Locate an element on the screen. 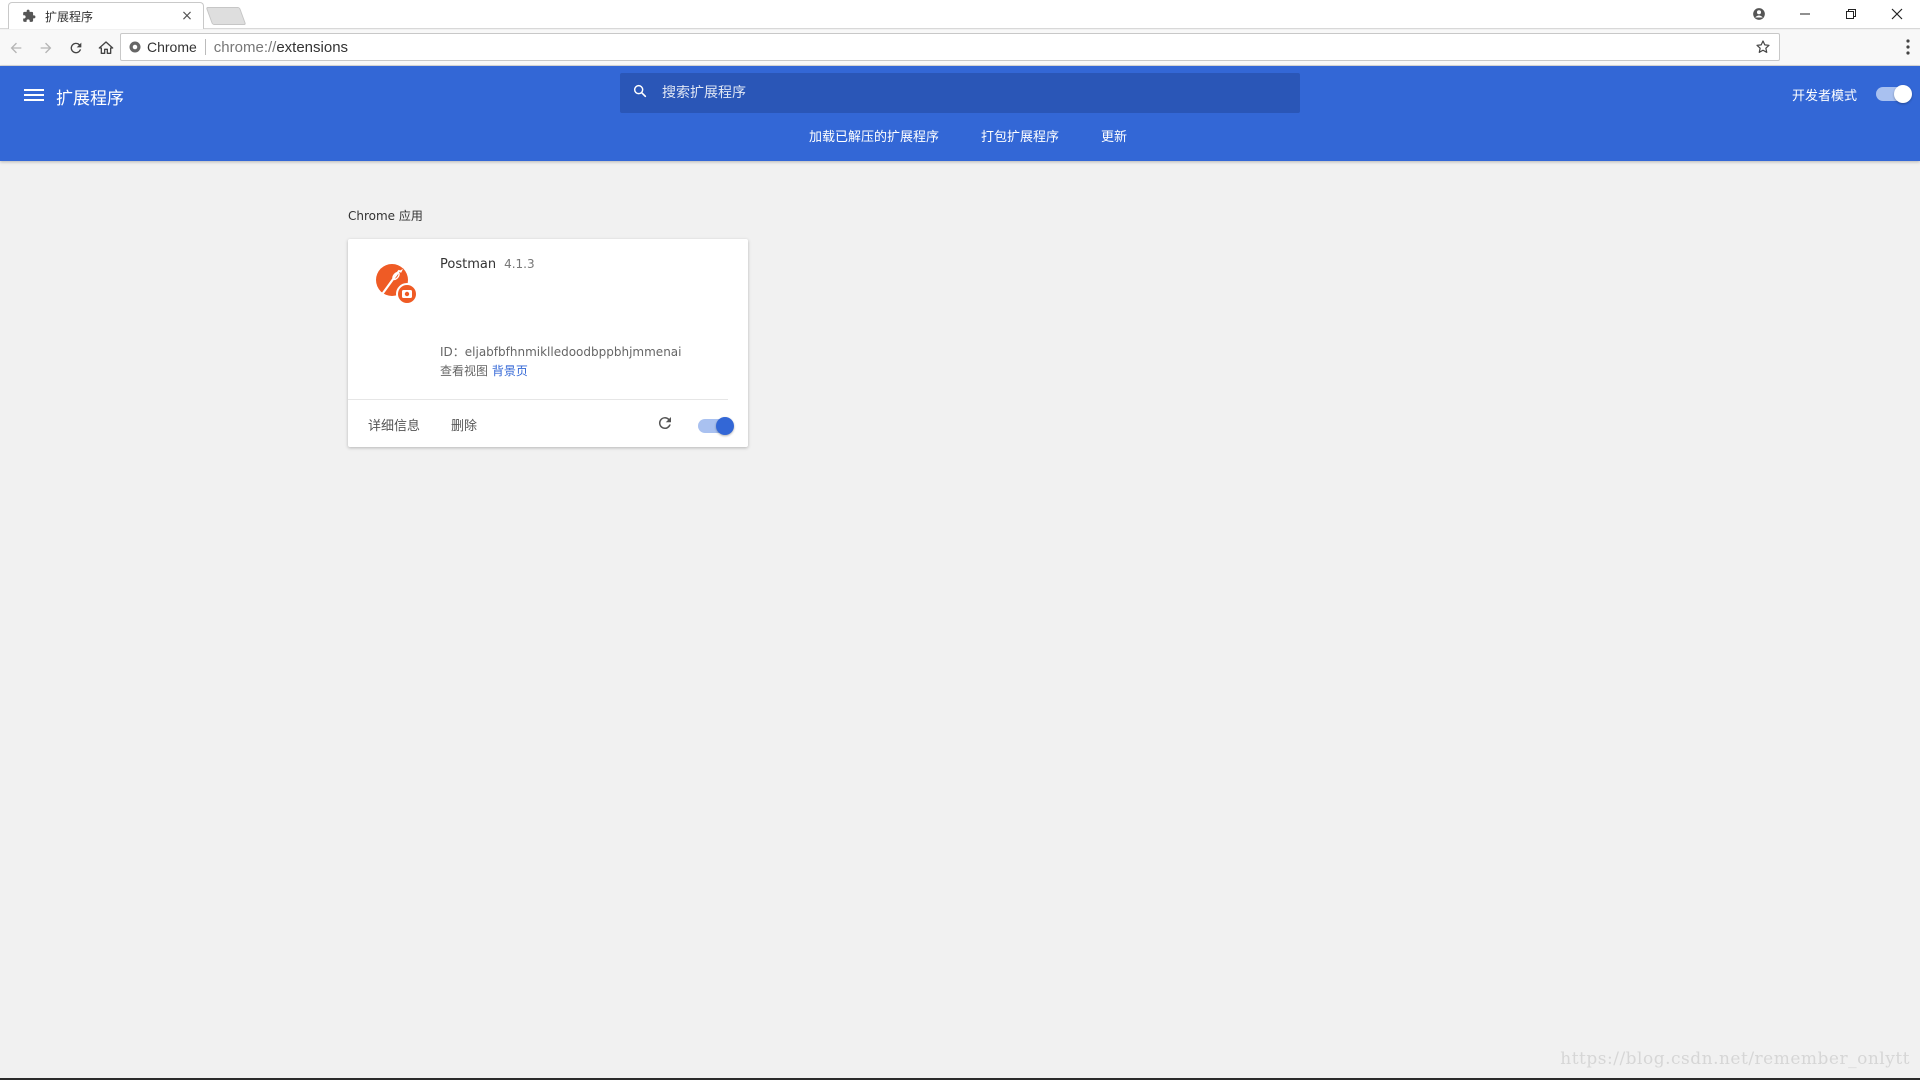 The height and width of the screenshot is (1080, 1920). tab-strip: 扩展程序 × is located at coordinates (960, 14).